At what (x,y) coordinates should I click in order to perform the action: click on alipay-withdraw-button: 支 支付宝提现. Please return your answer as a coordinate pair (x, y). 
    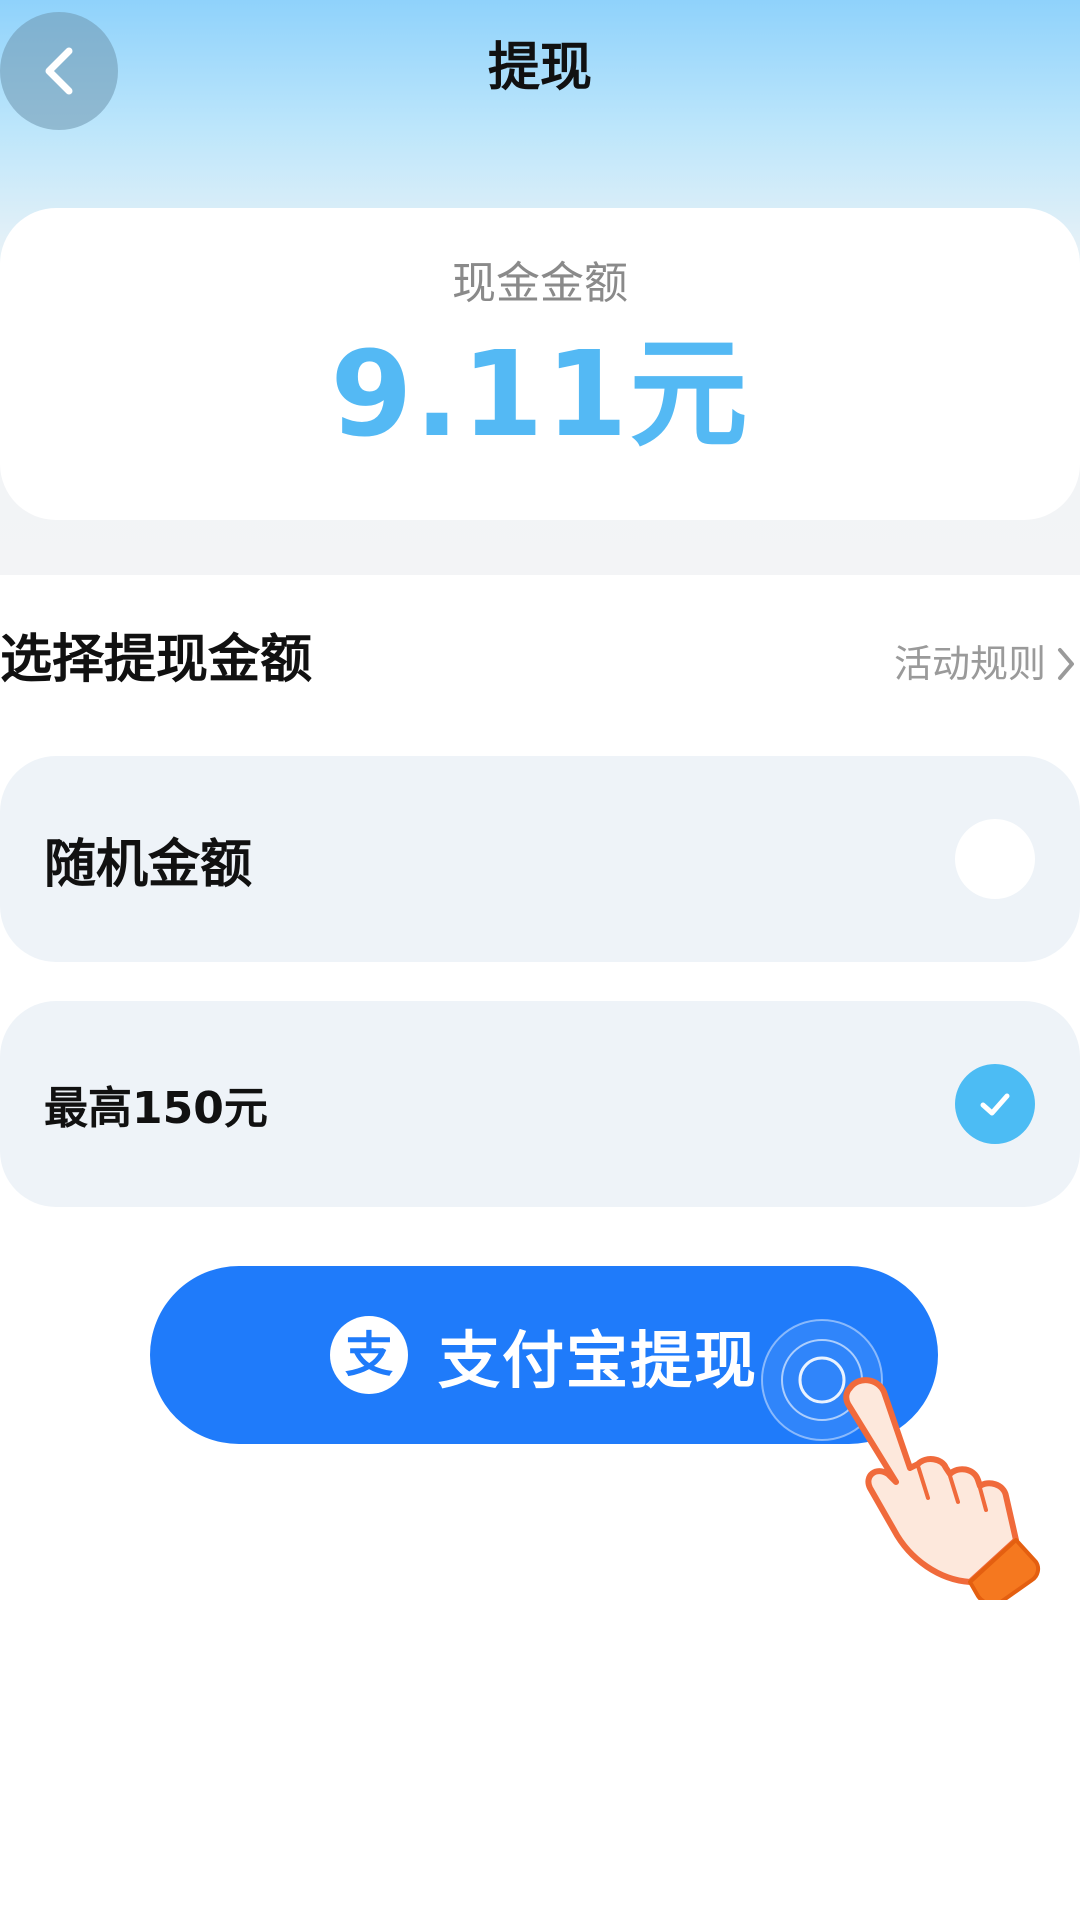
    Looking at the image, I should click on (544, 1355).